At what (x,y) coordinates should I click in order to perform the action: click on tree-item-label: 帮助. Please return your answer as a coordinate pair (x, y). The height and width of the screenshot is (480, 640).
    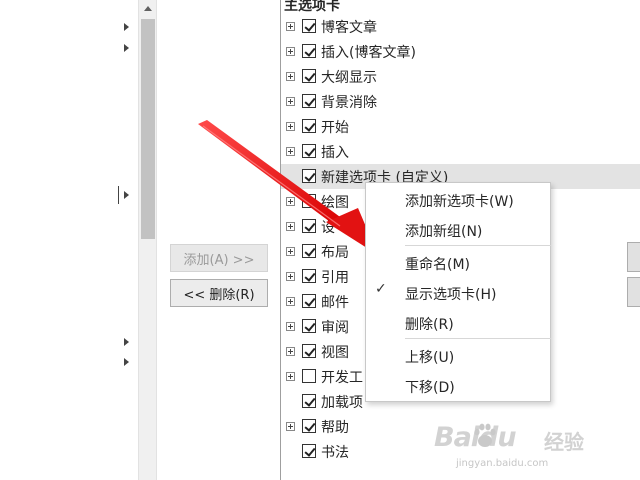
    Looking at the image, I should click on (335, 428).